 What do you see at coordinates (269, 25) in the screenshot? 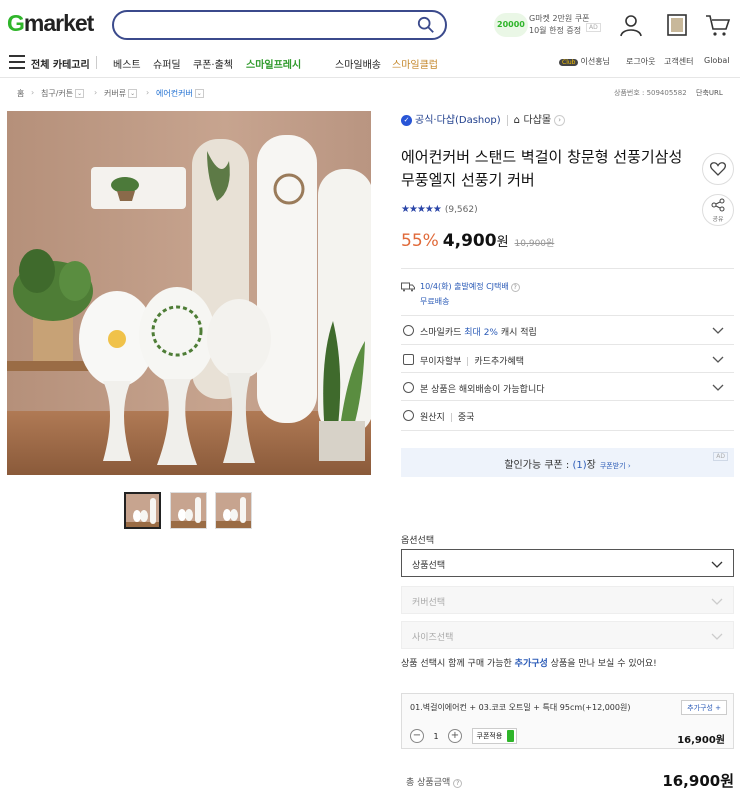
I see `search-input` at bounding box center [269, 25].